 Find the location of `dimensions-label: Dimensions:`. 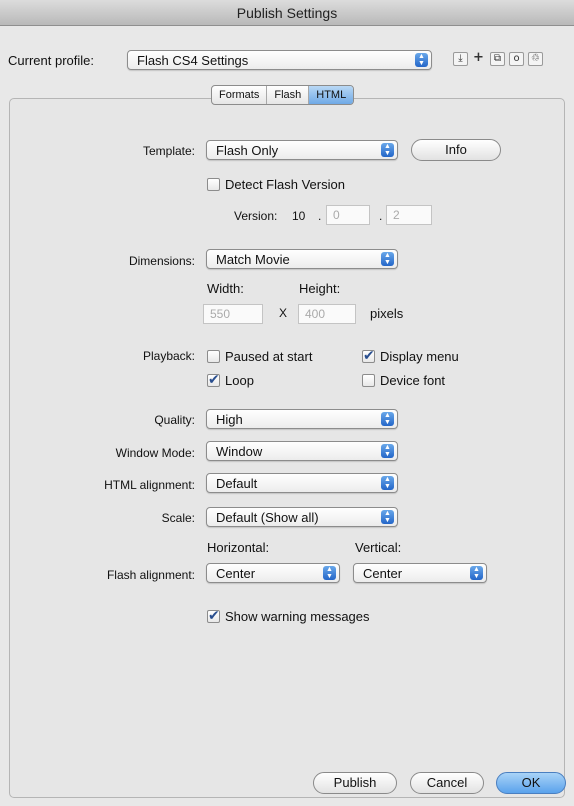

dimensions-label: Dimensions: is located at coordinates (161, 261).